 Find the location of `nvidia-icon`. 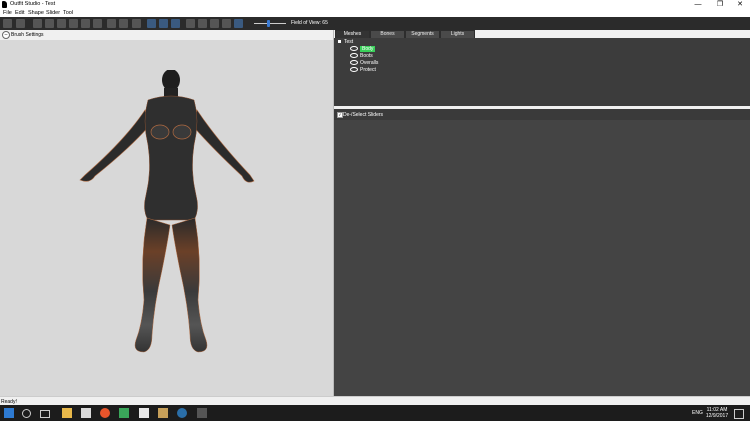

nvidia-icon is located at coordinates (124, 413).